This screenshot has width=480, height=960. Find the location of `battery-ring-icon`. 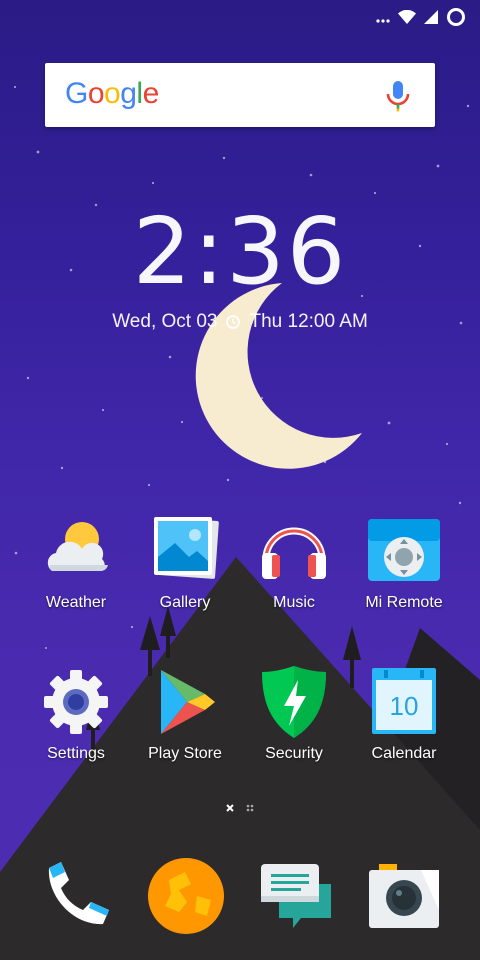

battery-ring-icon is located at coordinates (456, 19).